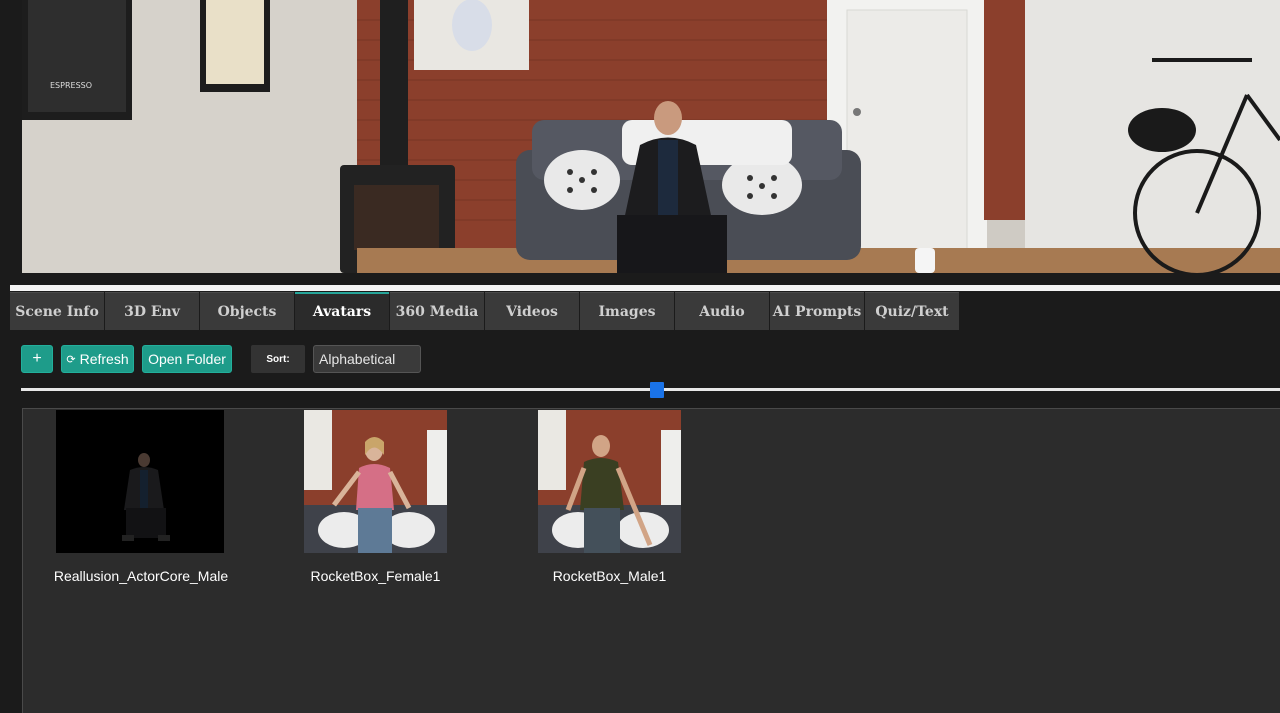 This screenshot has width=1280, height=713. I want to click on add-button-label: +, so click(37, 358).